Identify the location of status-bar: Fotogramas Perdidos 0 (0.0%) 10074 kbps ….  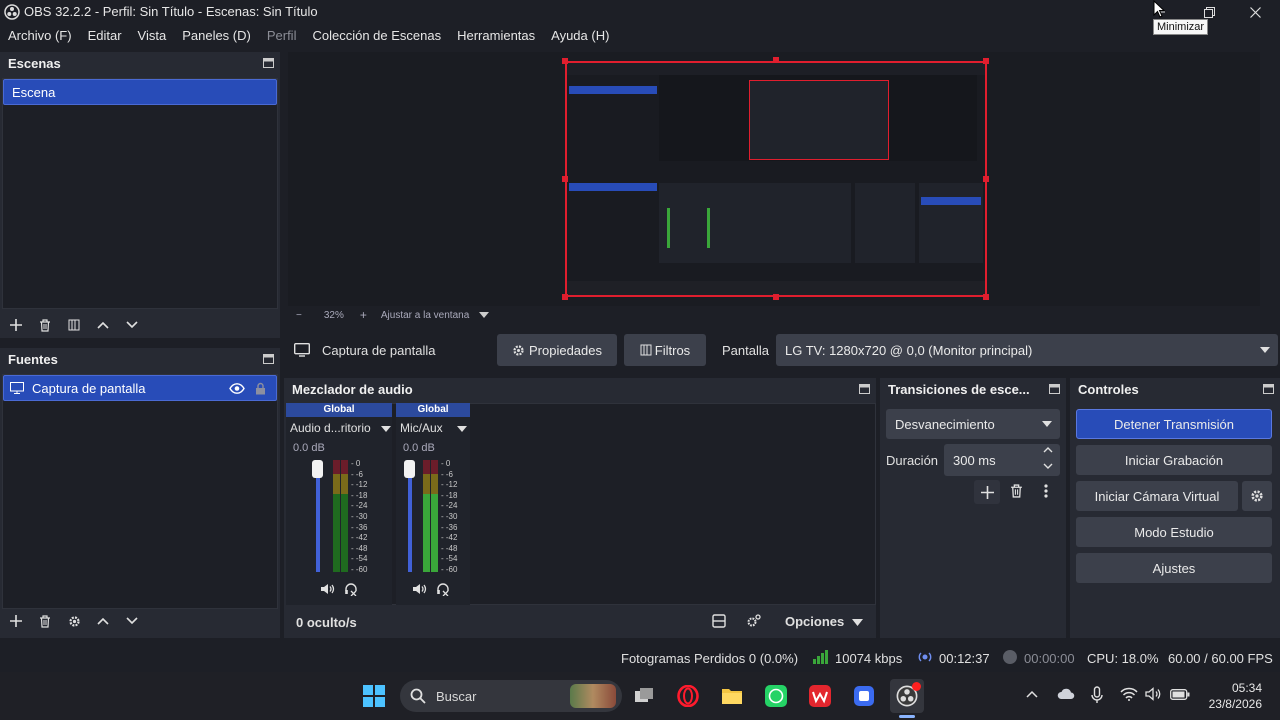
(640, 657).